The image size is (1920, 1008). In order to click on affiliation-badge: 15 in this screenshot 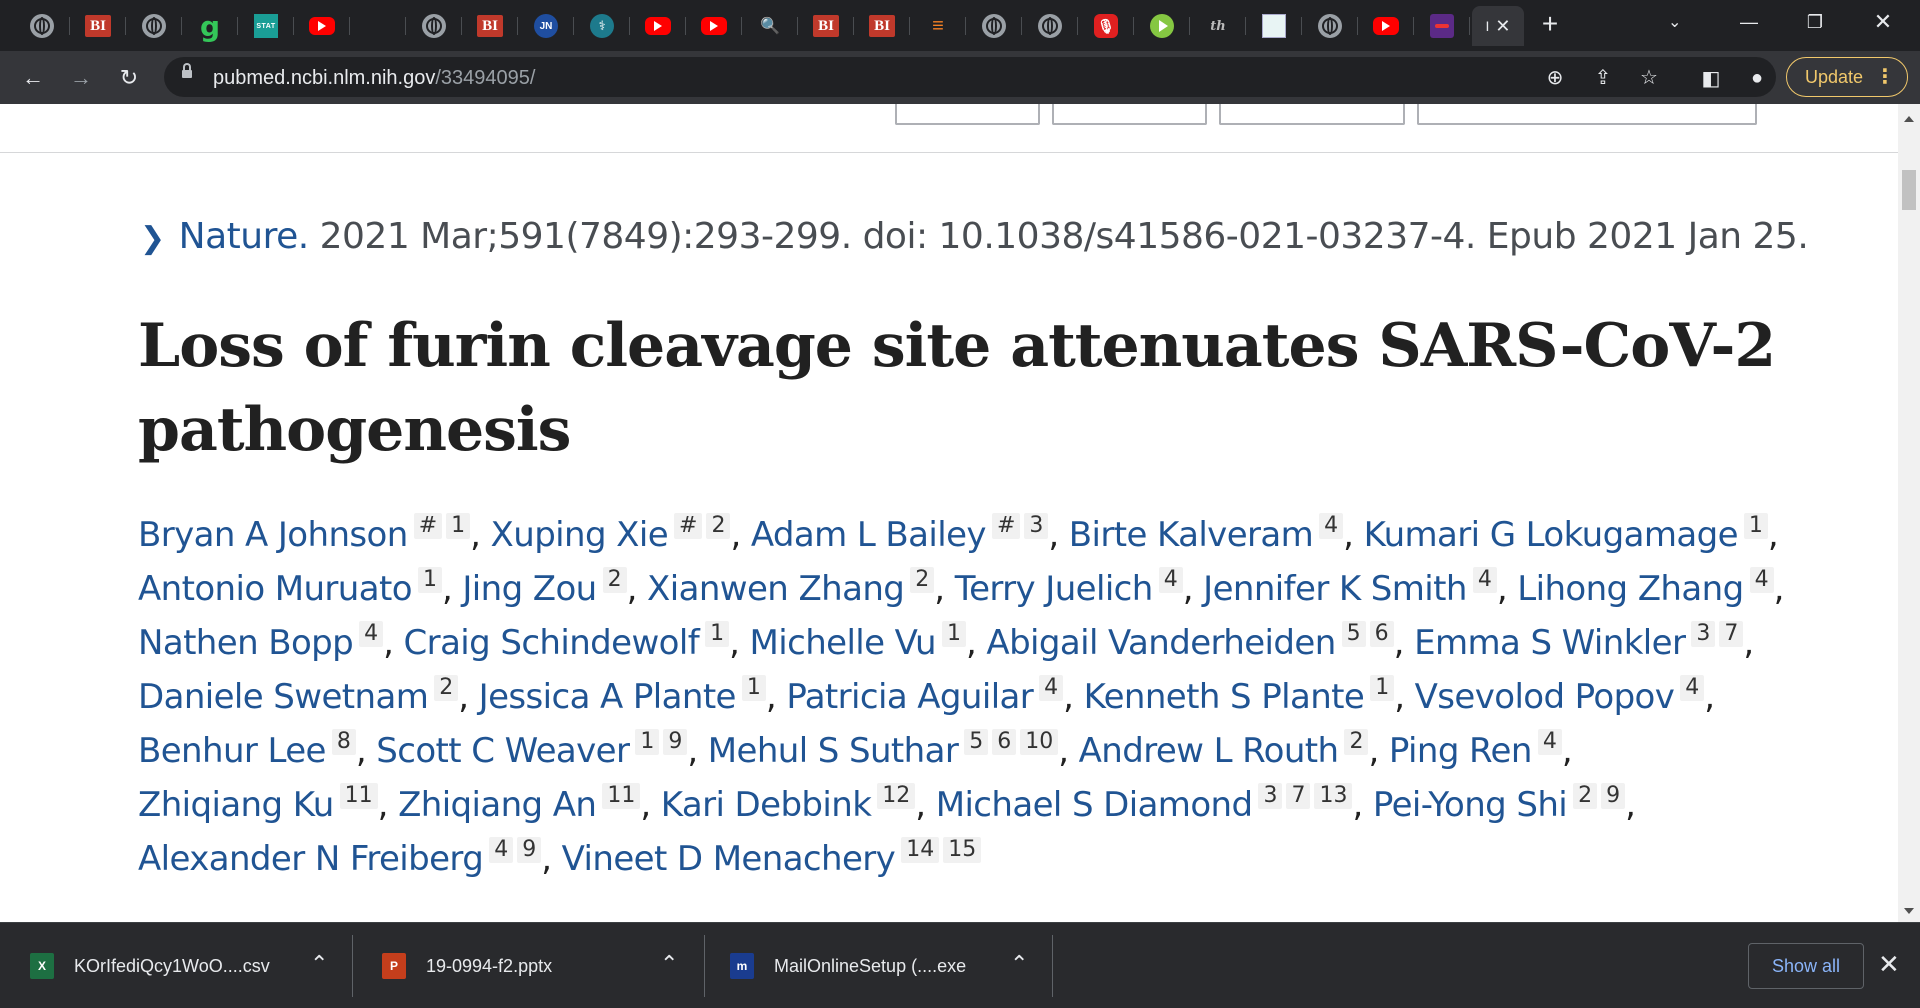, I will do `click(962, 850)`.